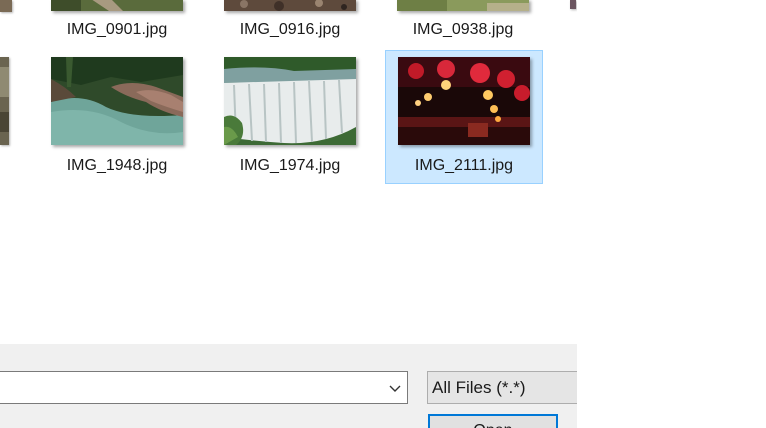 This screenshot has height=428, width=766. I want to click on file-name: IMG_1974.jpg, so click(290, 165).